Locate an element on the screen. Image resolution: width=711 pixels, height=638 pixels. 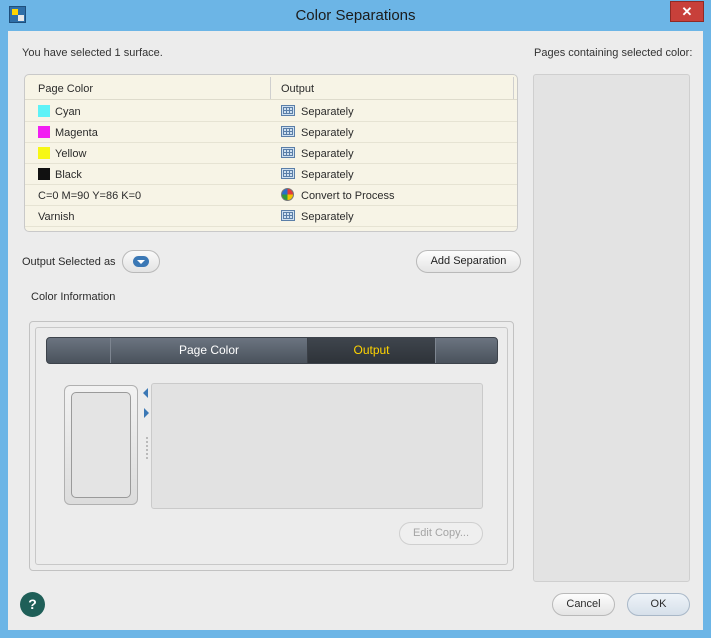
help-button: ? is located at coordinates (32, 604).